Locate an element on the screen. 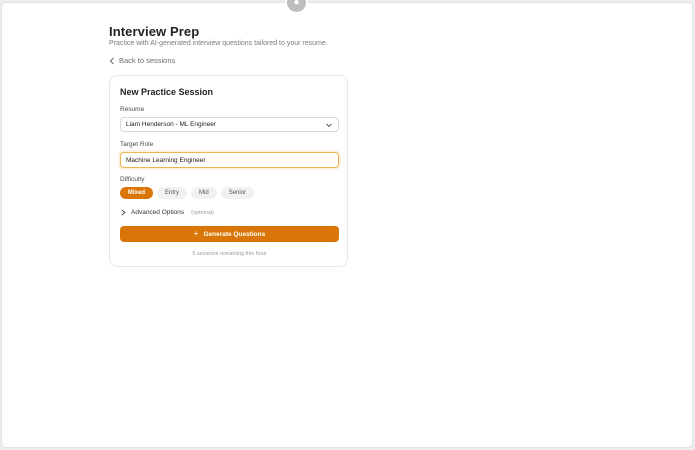 The width and height of the screenshot is (695, 450). plus-icon: + is located at coordinates (196, 233).